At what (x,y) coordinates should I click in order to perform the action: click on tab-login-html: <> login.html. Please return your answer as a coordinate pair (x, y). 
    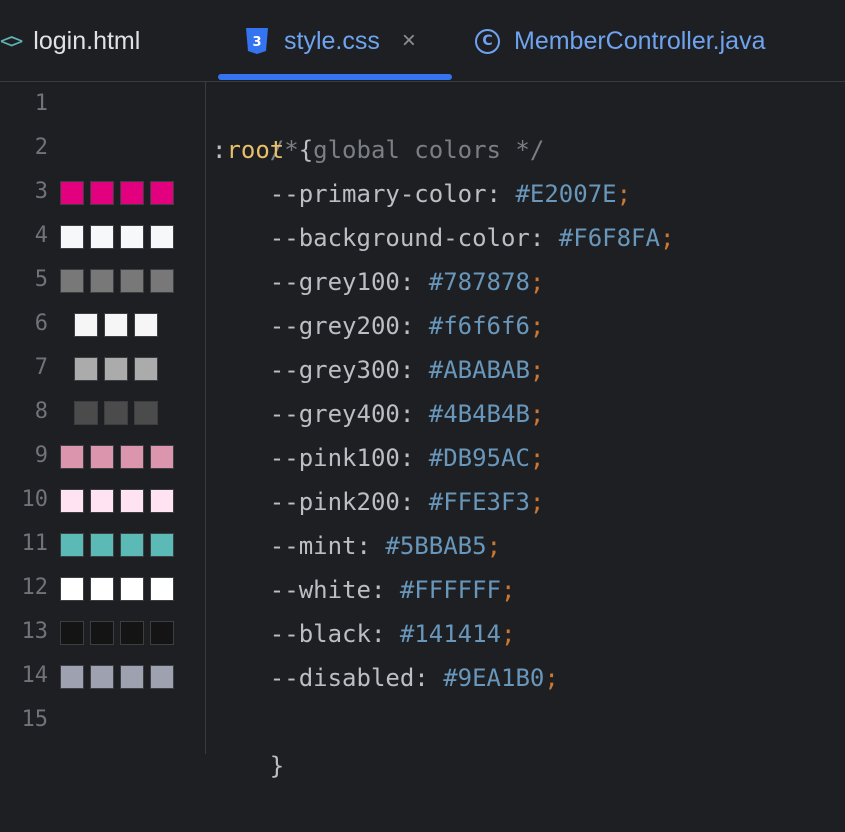
    Looking at the image, I should click on (70, 41).